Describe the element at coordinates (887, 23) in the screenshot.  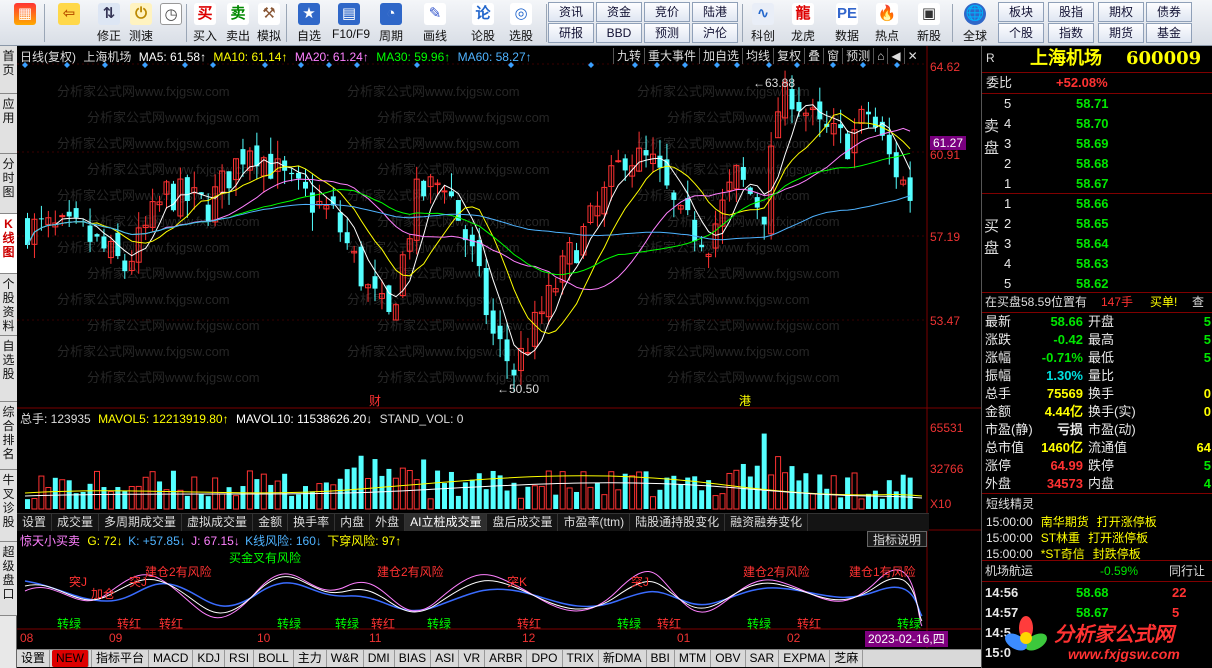
I see `toolbar-button-热点: 🔥 热点` at that location.